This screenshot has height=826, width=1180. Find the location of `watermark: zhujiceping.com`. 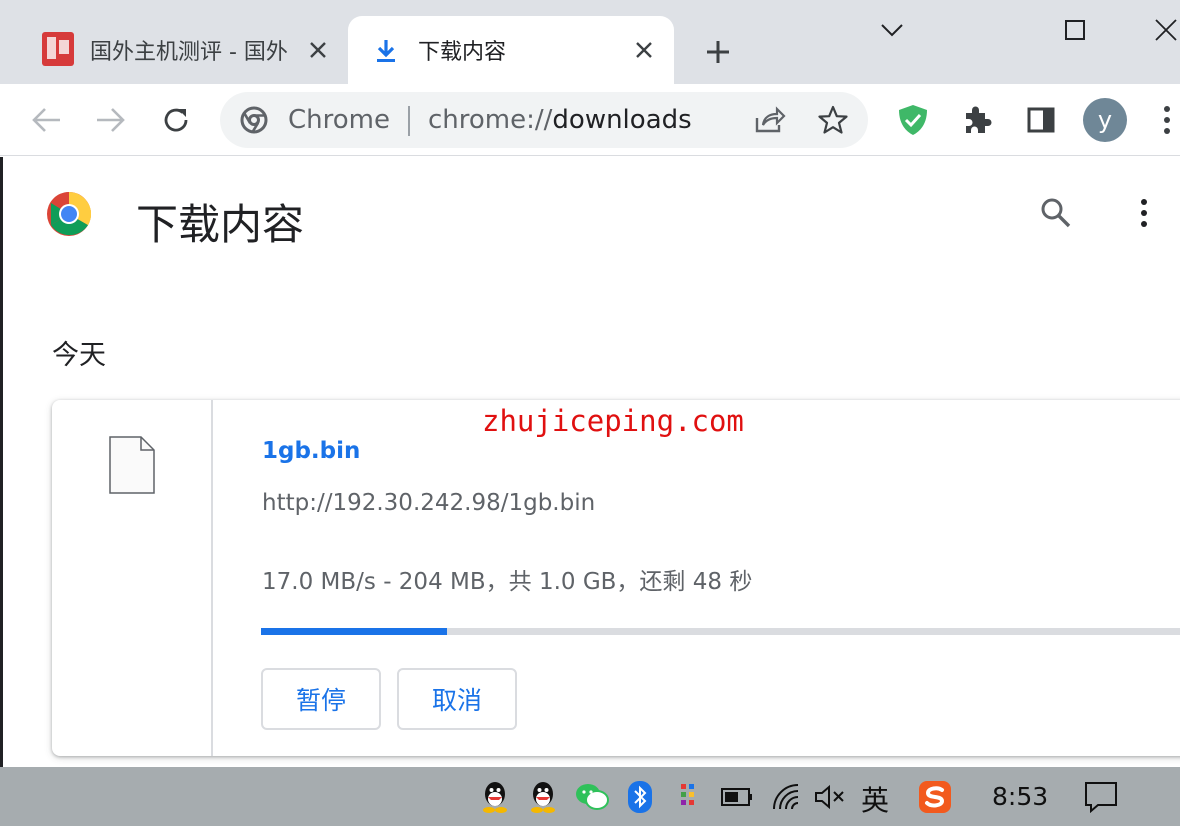

watermark: zhujiceping.com is located at coordinates (613, 421).